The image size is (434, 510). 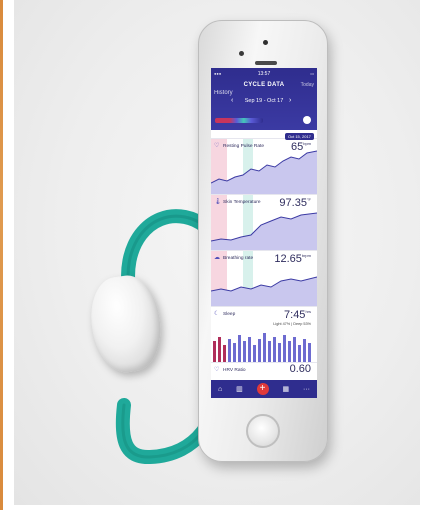 I want to click on add-icon: +, so click(x=262, y=389).